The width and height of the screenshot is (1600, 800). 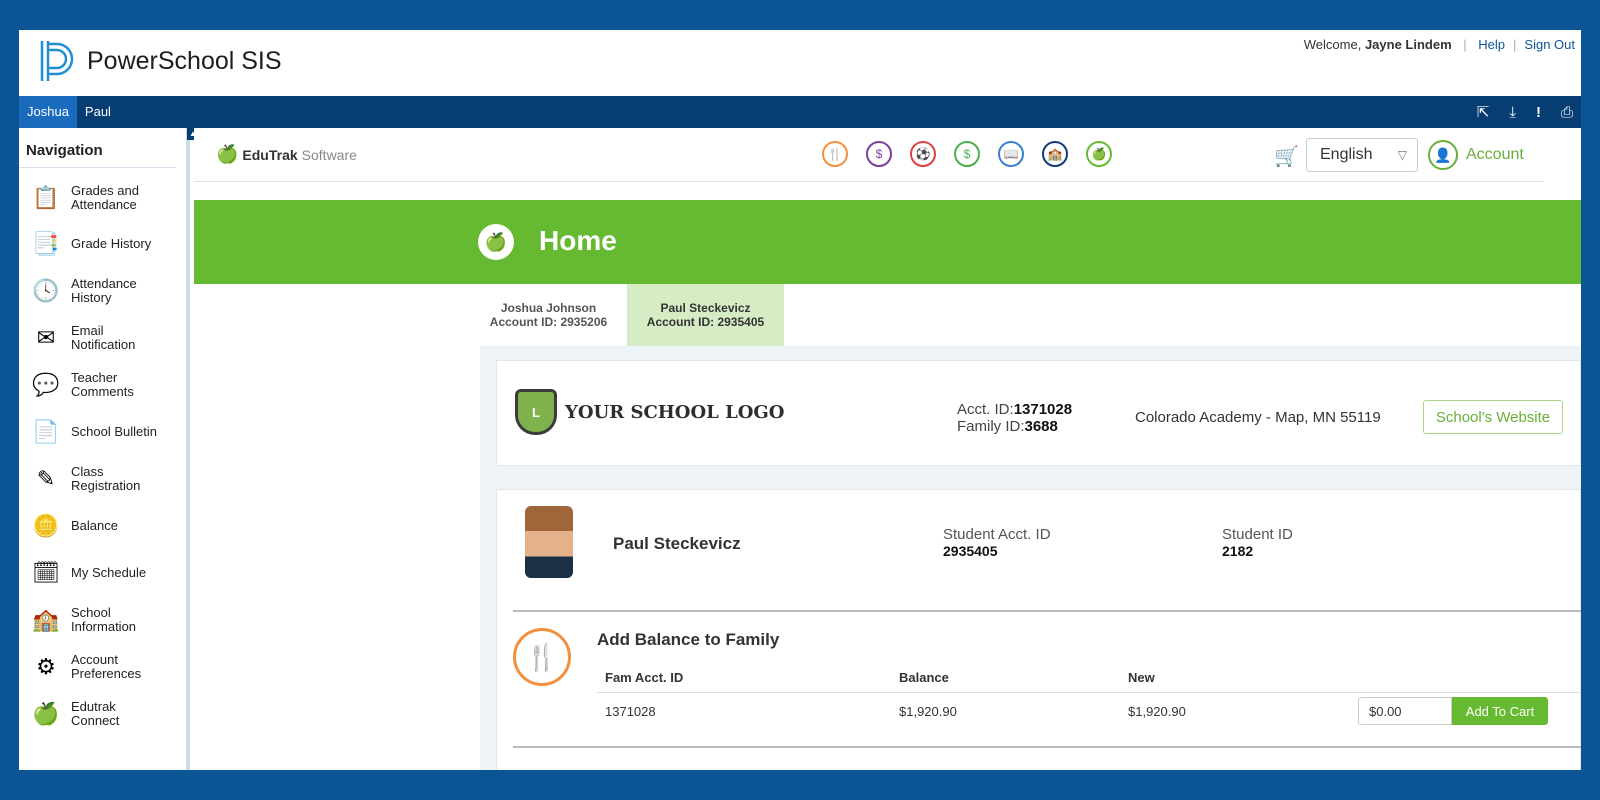 I want to click on sidebar-item-edutrak-connect: 🍏 Edutrak Connect, so click(x=96, y=714).